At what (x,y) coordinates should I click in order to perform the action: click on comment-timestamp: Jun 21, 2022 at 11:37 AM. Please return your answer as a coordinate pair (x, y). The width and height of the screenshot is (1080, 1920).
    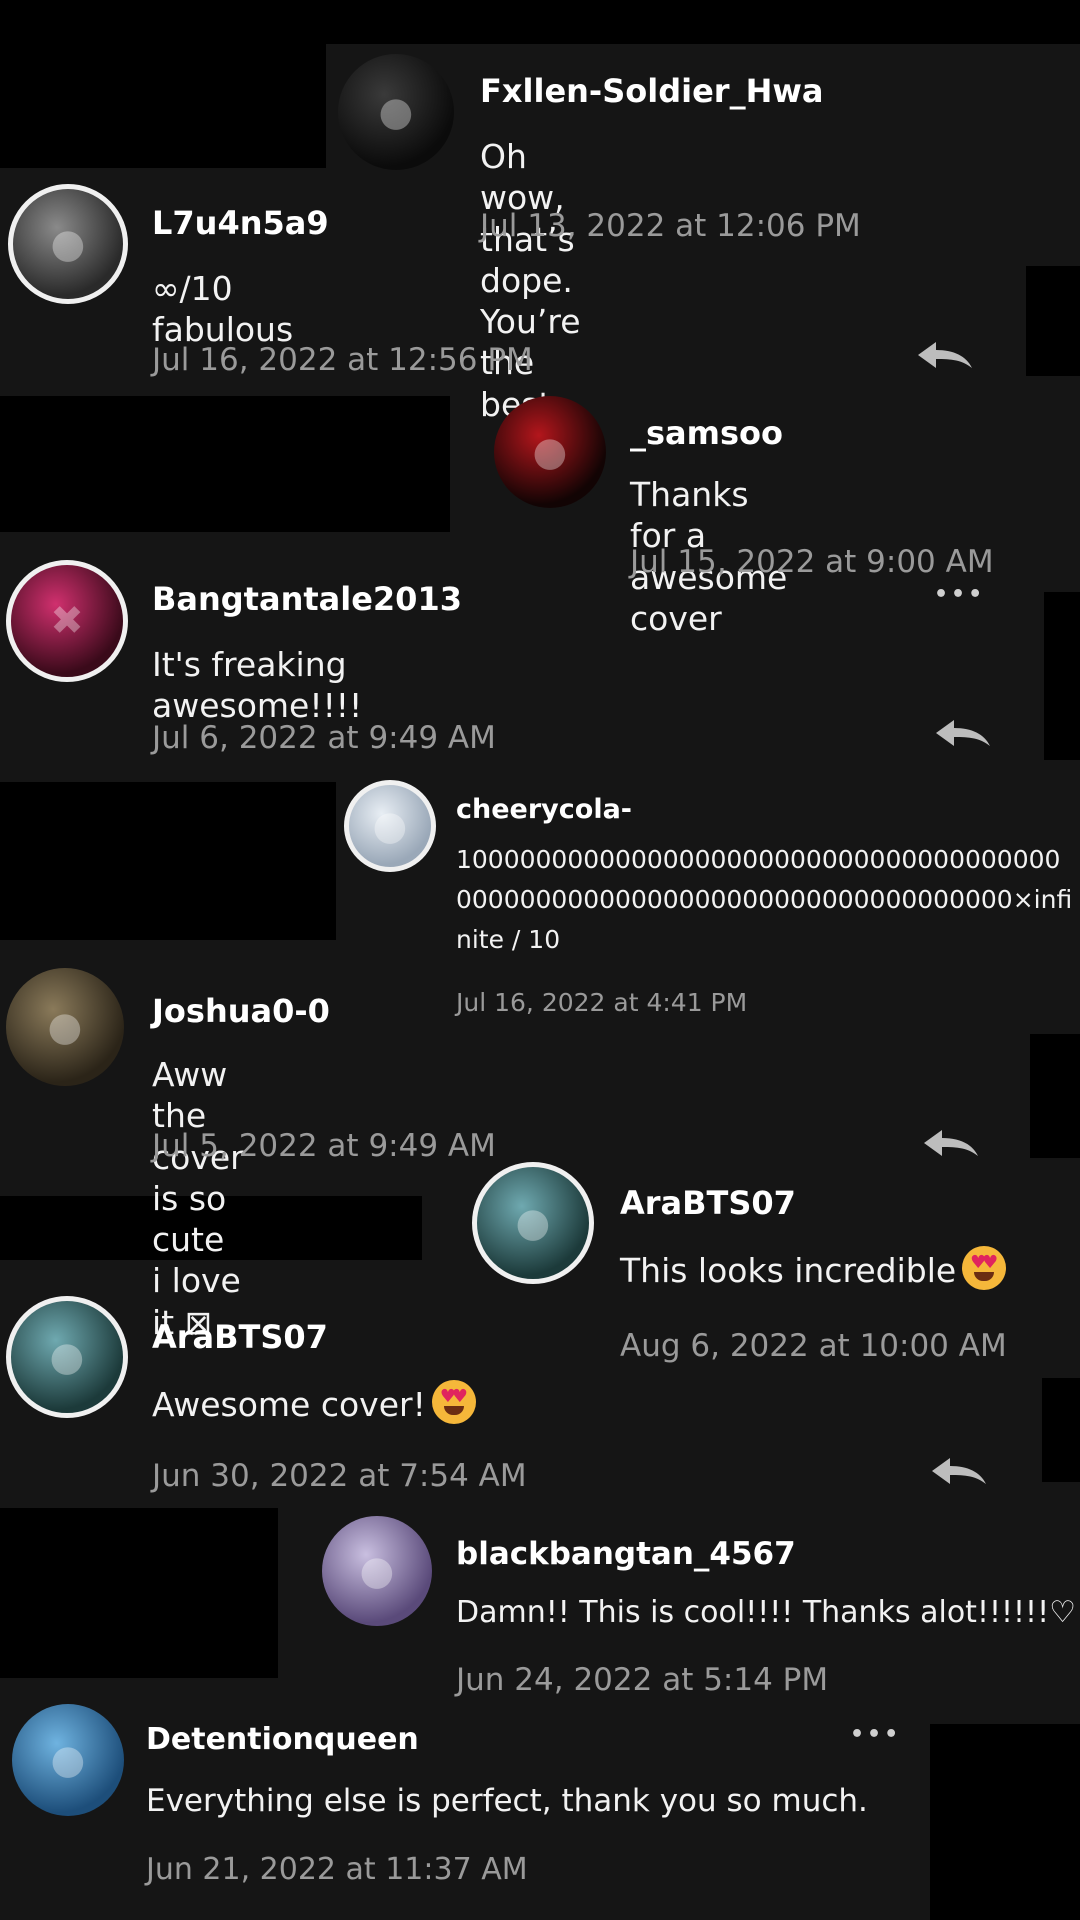
    Looking at the image, I should click on (337, 1869).